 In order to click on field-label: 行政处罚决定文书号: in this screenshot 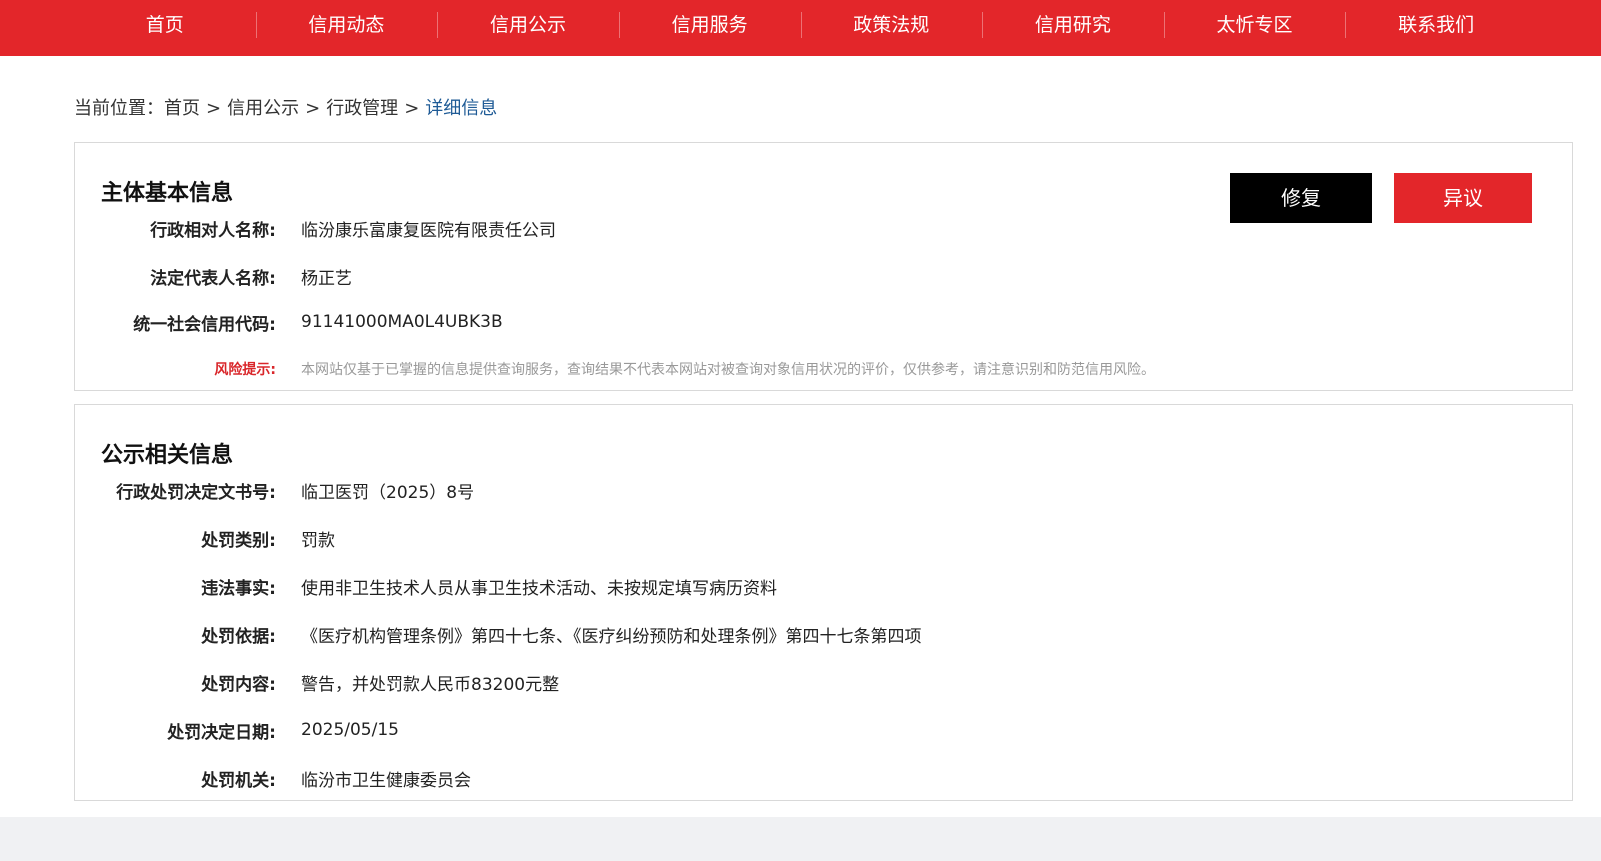, I will do `click(196, 492)`.